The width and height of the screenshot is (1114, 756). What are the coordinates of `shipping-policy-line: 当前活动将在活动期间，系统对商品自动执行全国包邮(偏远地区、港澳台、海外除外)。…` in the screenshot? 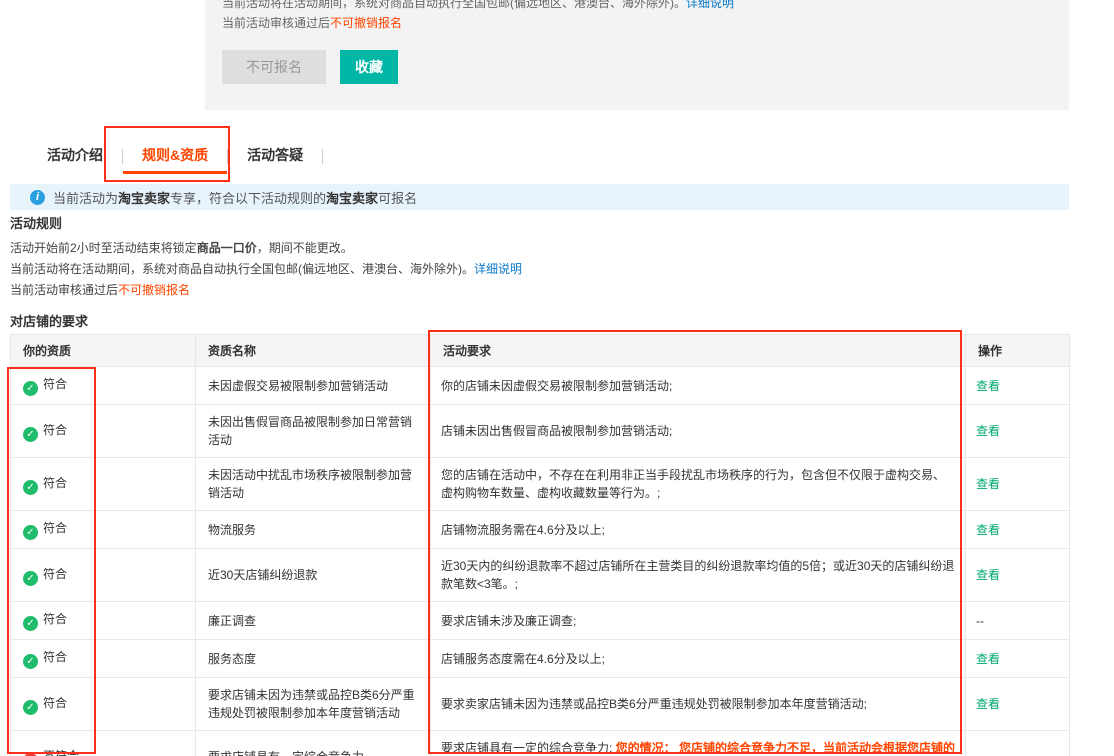 It's located at (645, 6).